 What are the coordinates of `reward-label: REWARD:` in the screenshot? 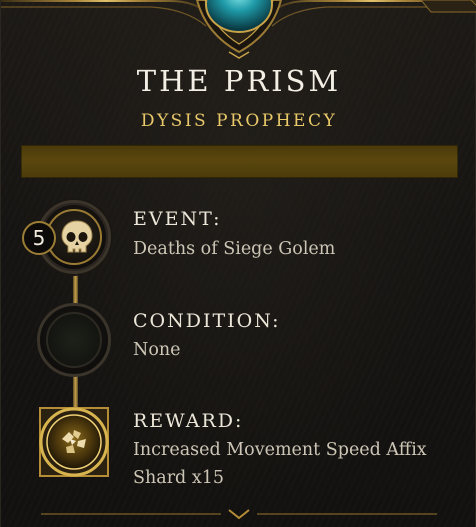 It's located at (188, 421).